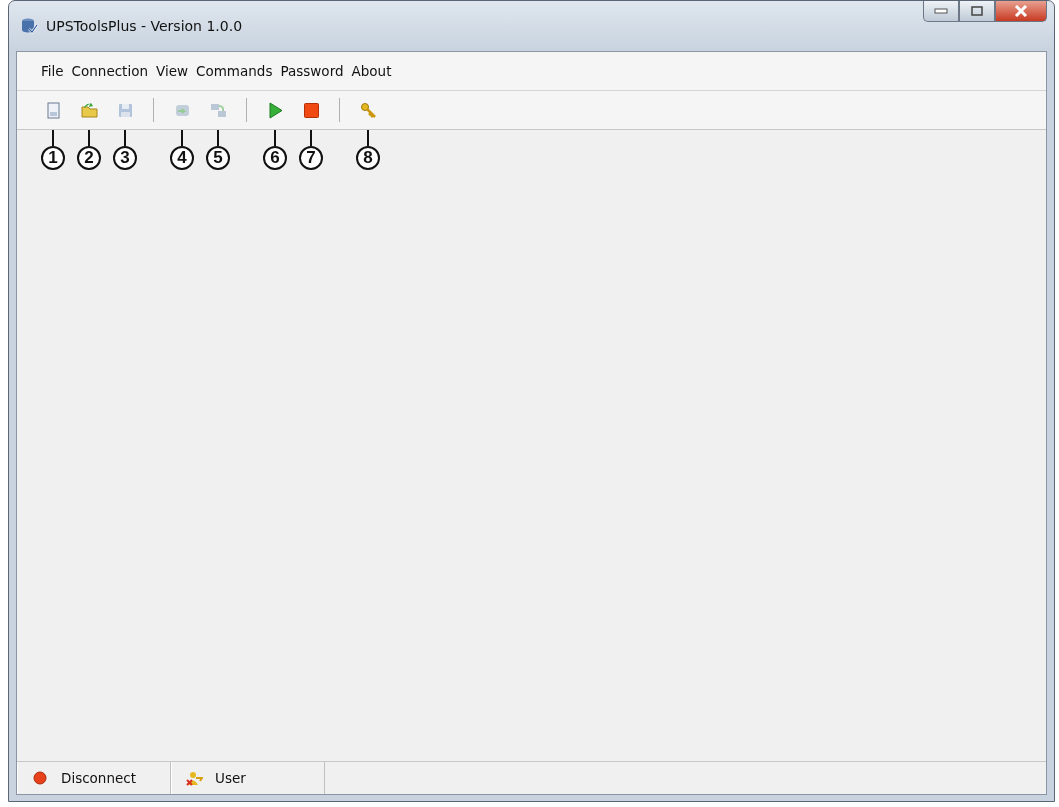 The image size is (1059, 807). Describe the element at coordinates (194, 778) in the screenshot. I see `user-icon` at that location.